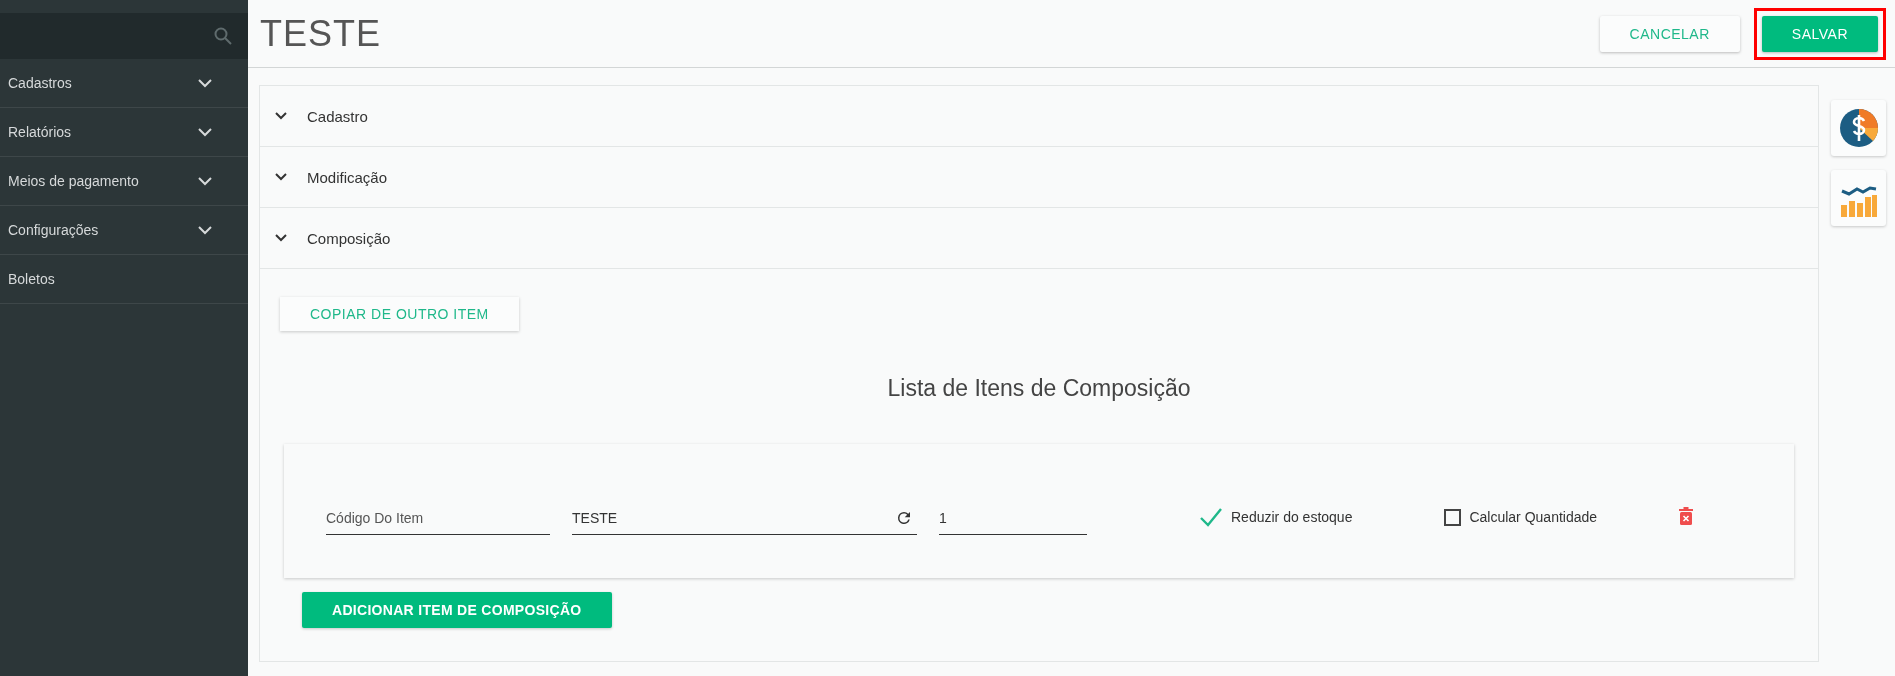 The image size is (1895, 676). What do you see at coordinates (124, 181) in the screenshot?
I see `sidebar-item: Meios de pagamento` at bounding box center [124, 181].